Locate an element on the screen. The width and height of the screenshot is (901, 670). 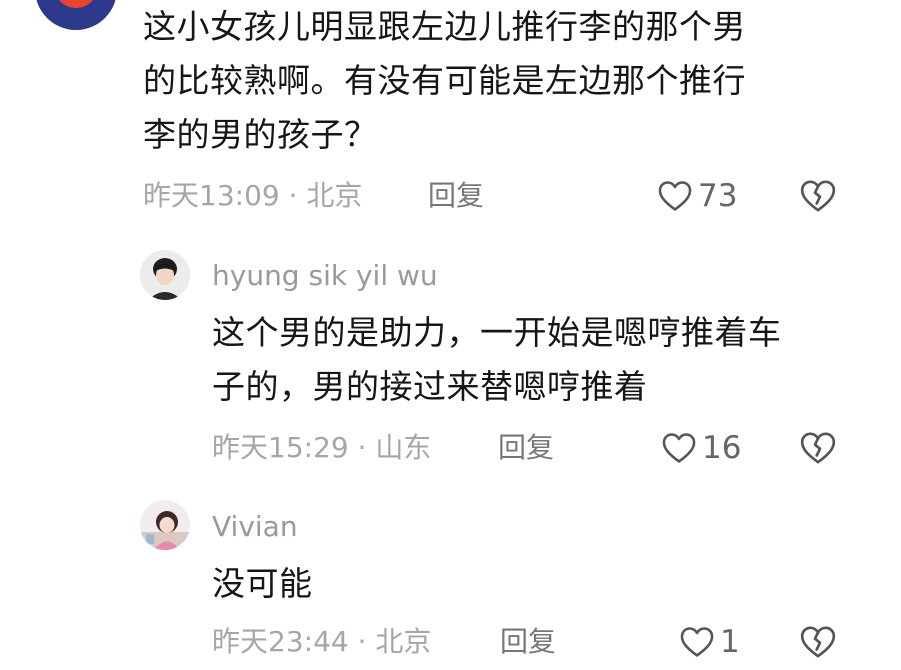
comment-text-line: 这小女孩儿明显跟左边儿推行李的那个男 is located at coordinates (444, 26).